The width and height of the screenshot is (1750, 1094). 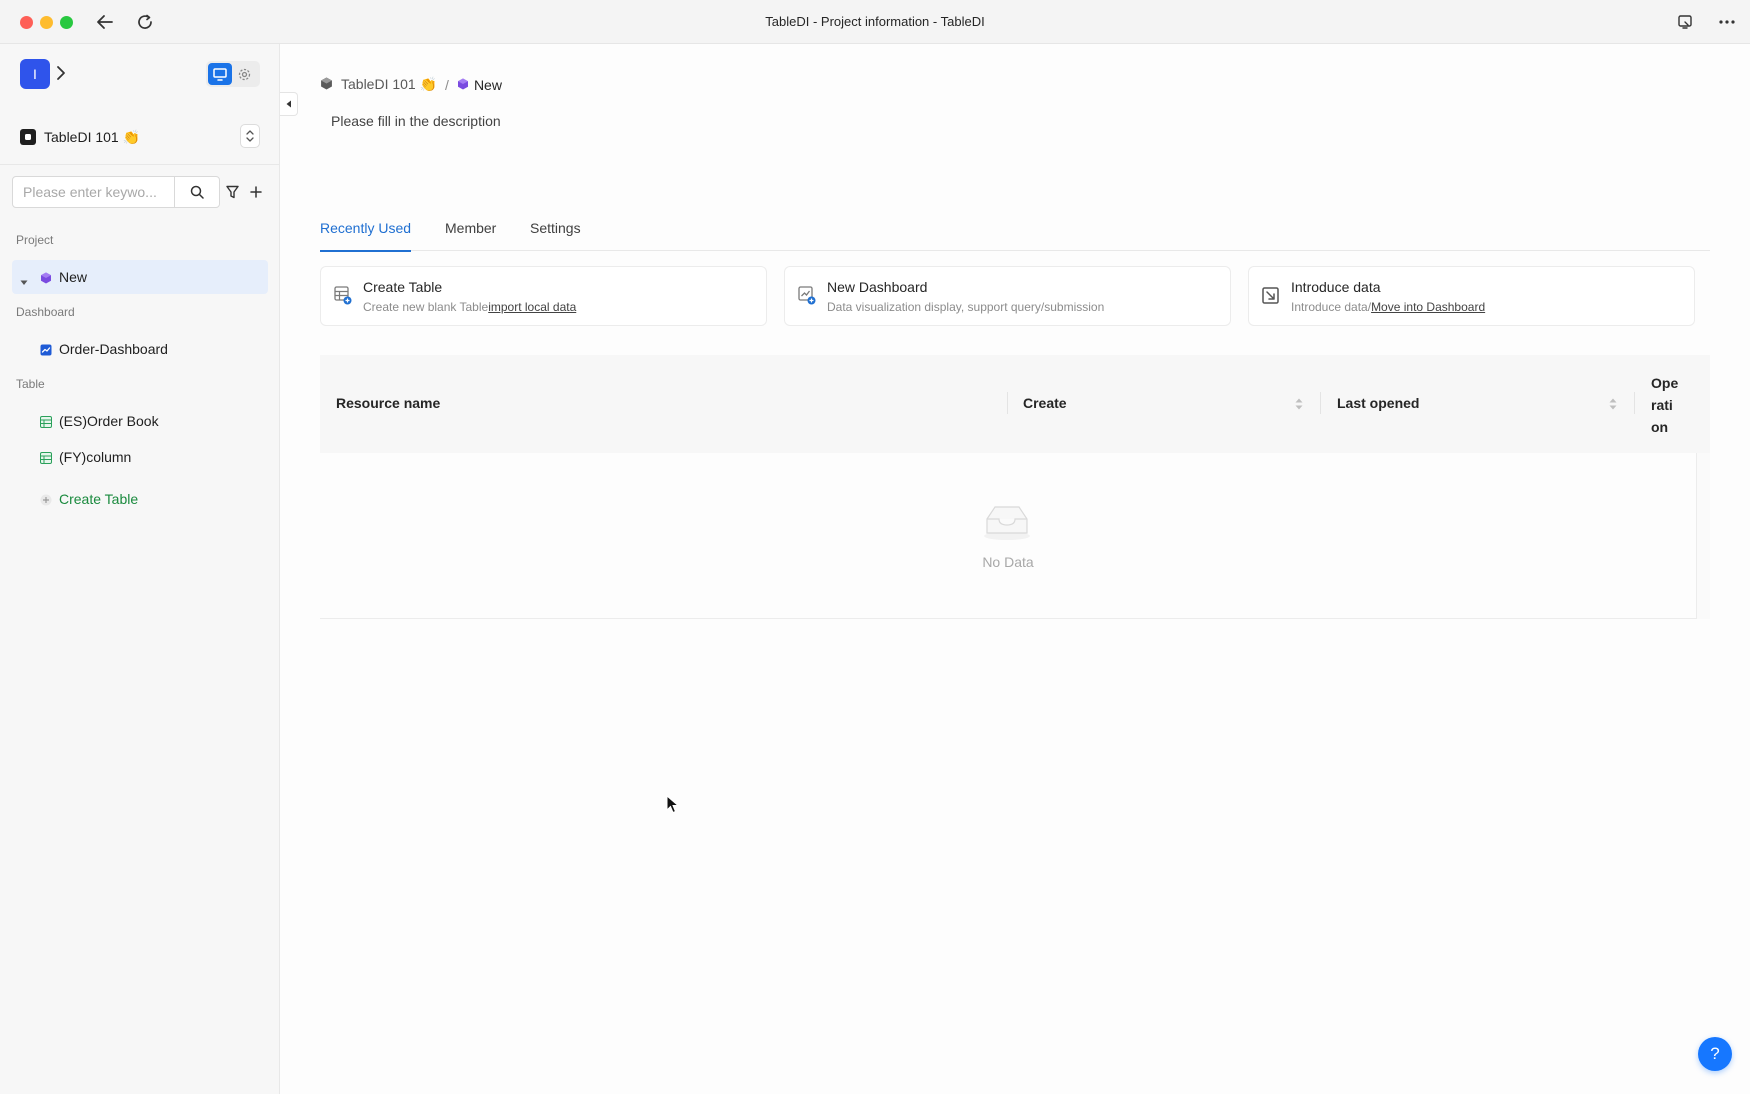 What do you see at coordinates (140, 164) in the screenshot?
I see `sidebar-divider` at bounding box center [140, 164].